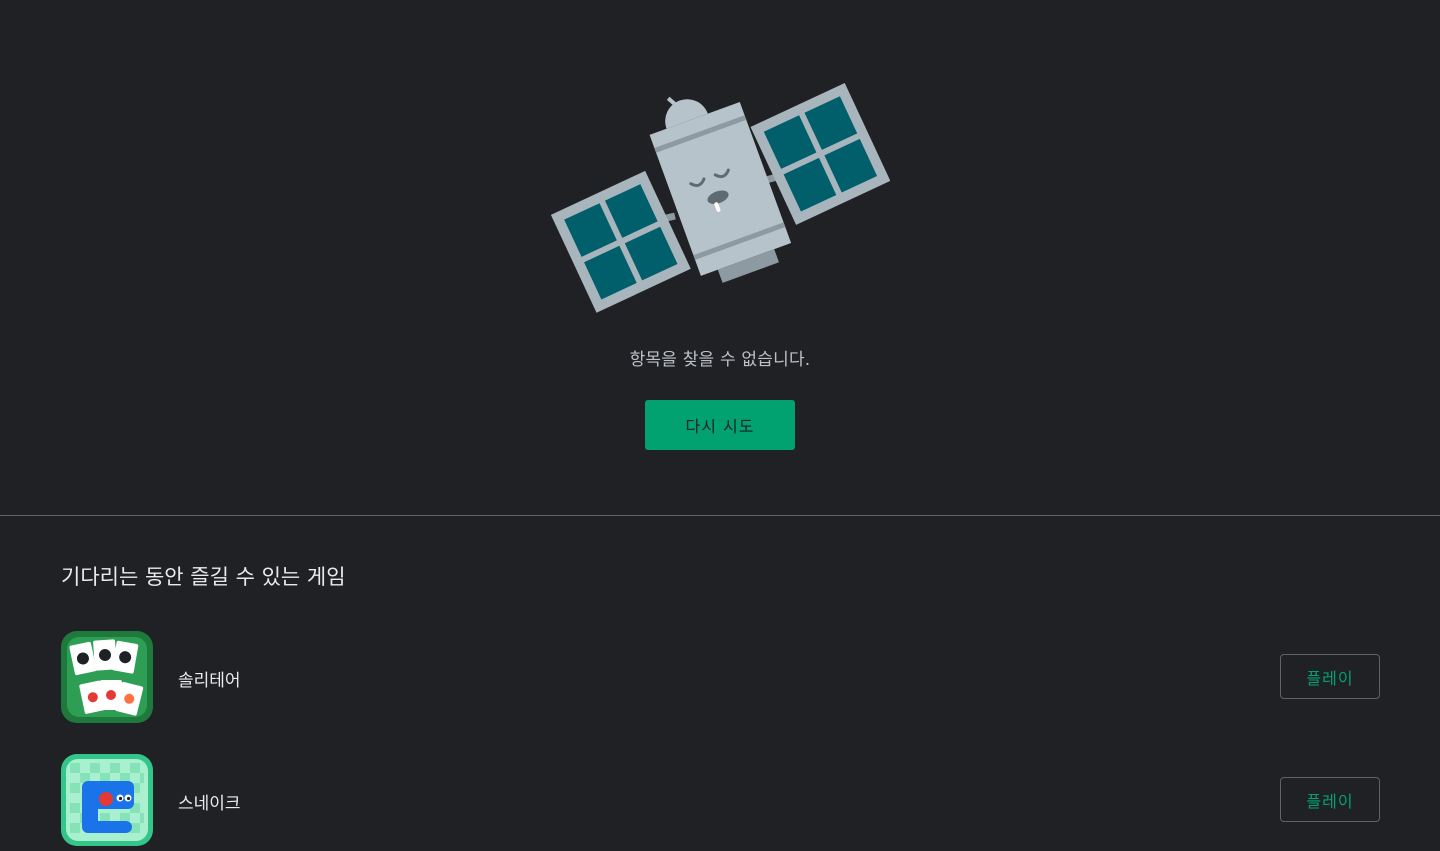  I want to click on game-name: 스네이크, so click(209, 804).